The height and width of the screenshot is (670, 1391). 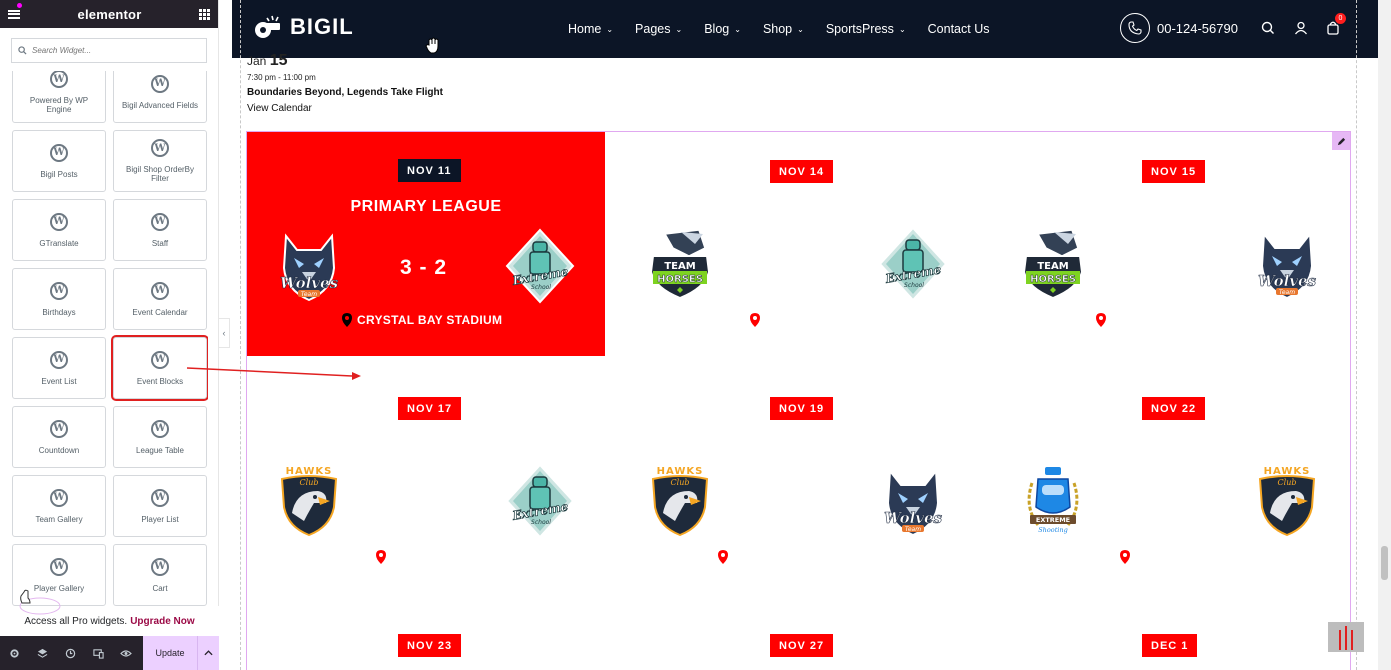 What do you see at coordinates (162, 621) in the screenshot?
I see `upgrade-link: Upgrade Now` at bounding box center [162, 621].